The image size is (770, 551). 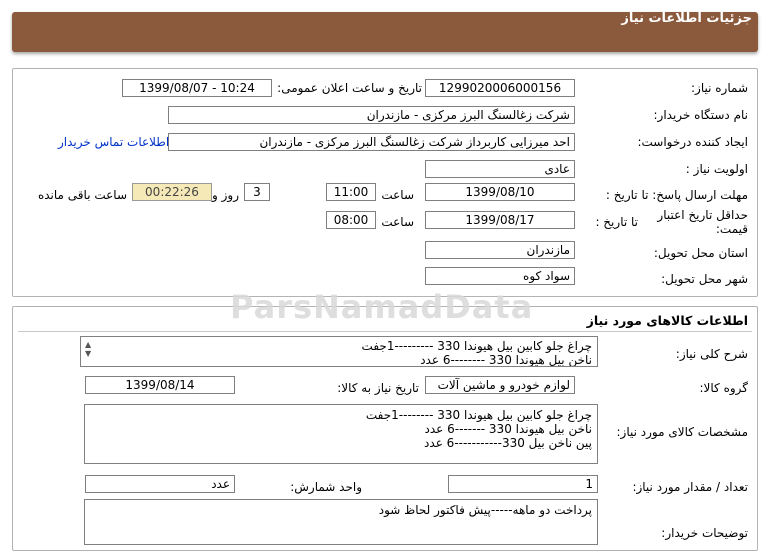 What do you see at coordinates (385, 331) in the screenshot?
I see `section-divider` at bounding box center [385, 331].